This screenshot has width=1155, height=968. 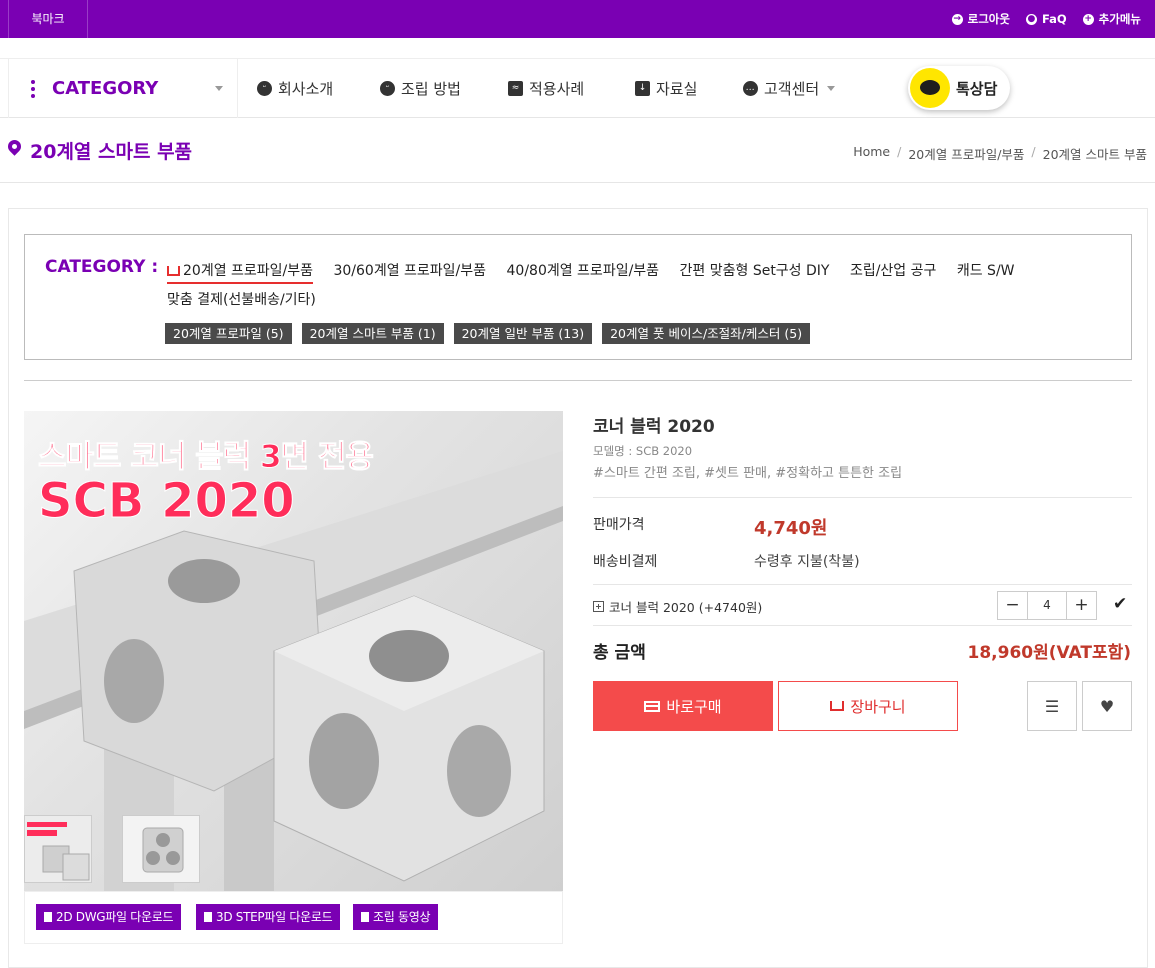 What do you see at coordinates (1119, 19) in the screenshot?
I see `more-menu-label: 추가메뉴` at bounding box center [1119, 19].